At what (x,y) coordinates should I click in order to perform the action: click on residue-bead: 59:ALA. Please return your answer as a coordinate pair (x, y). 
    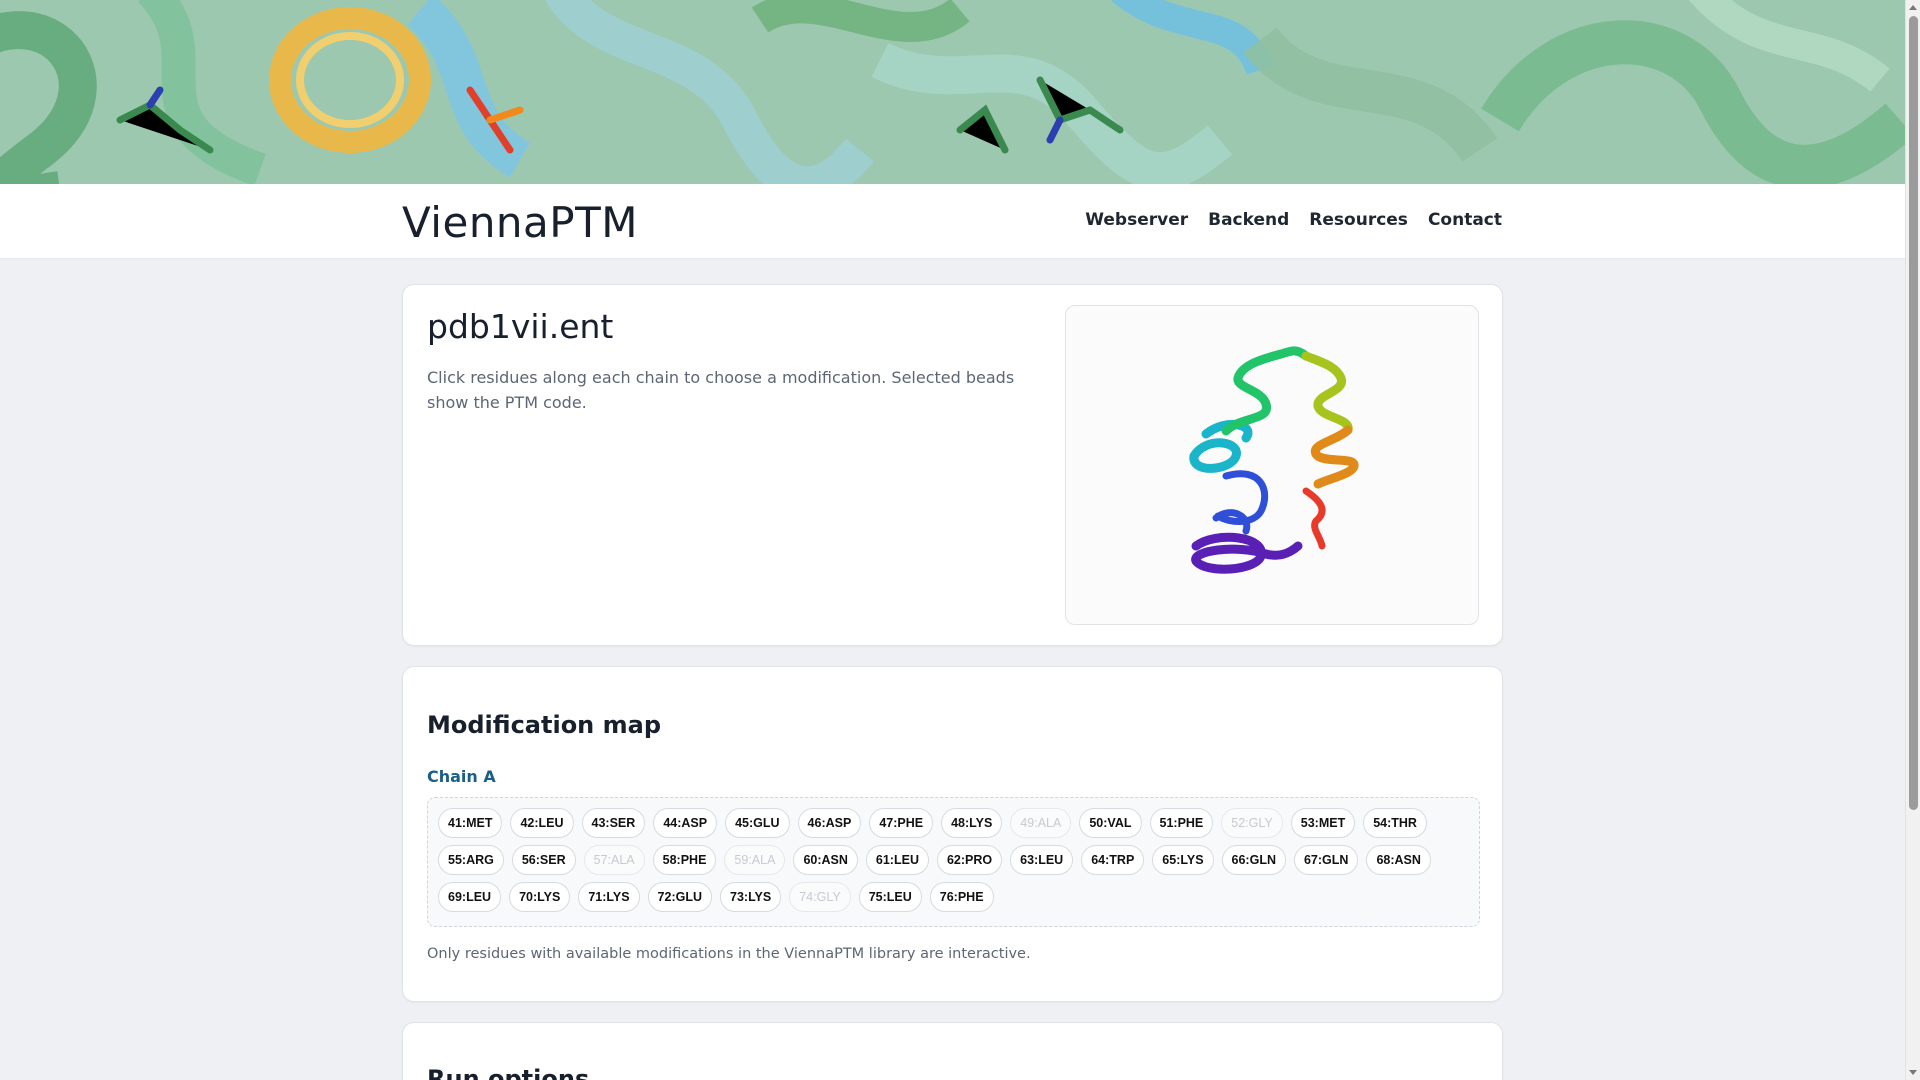
    Looking at the image, I should click on (755, 860).